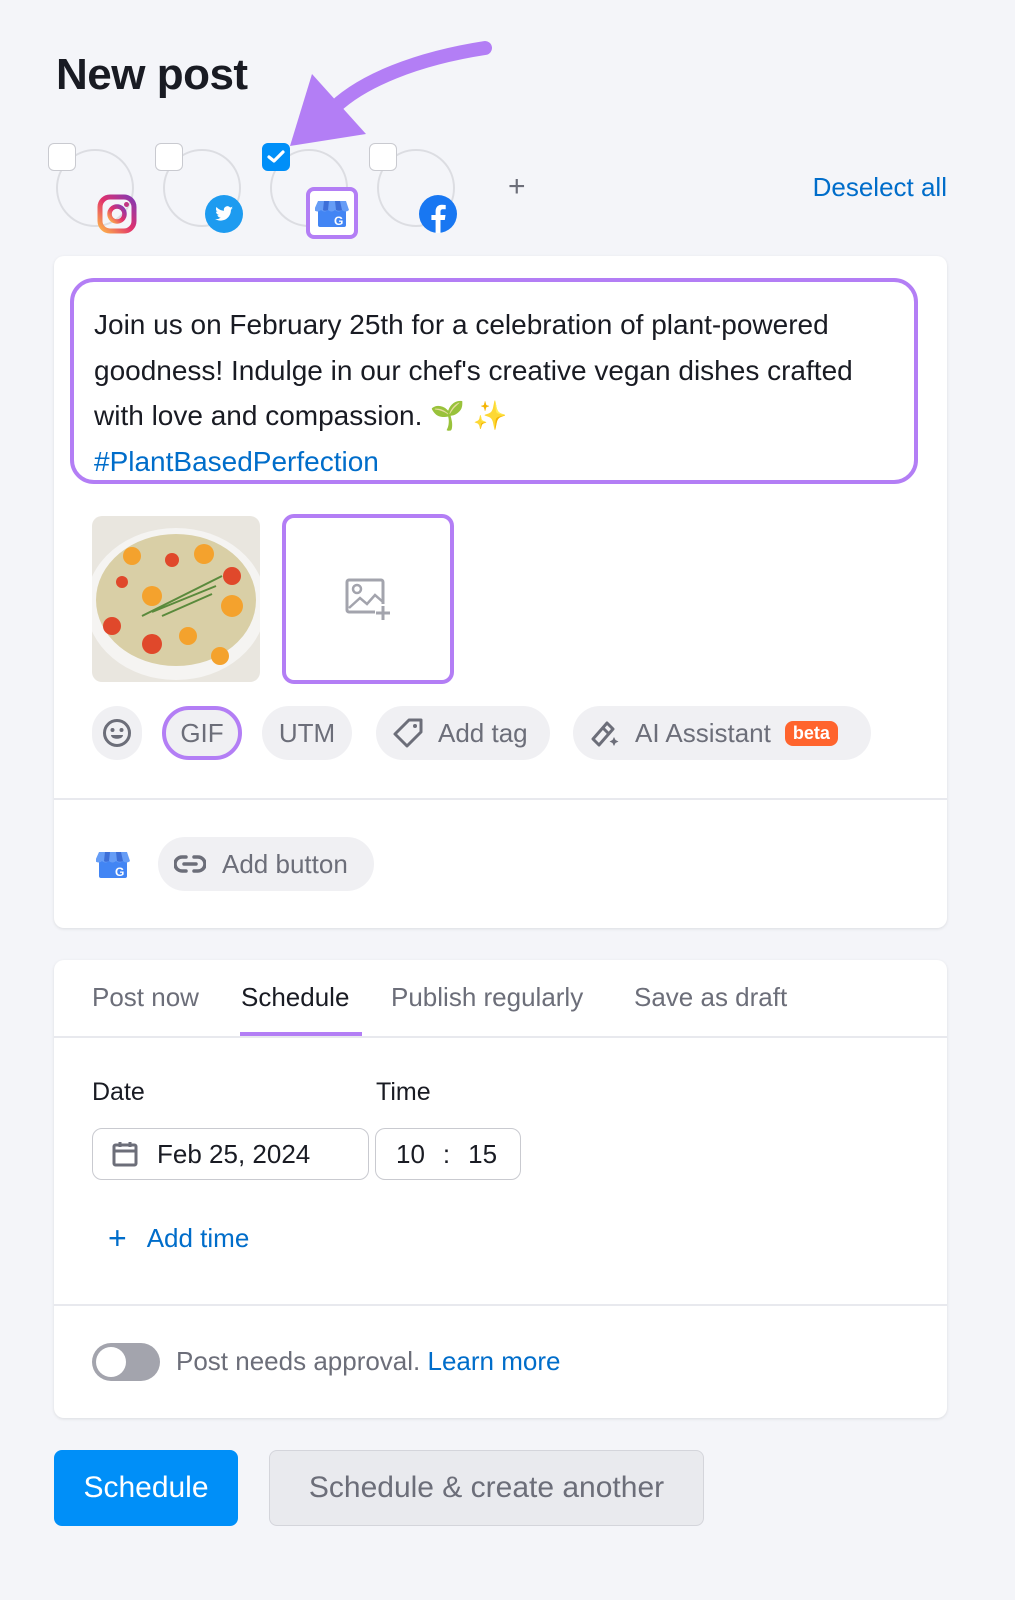 This screenshot has width=1015, height=1600. I want to click on tab-post-now: Post now, so click(145, 997).